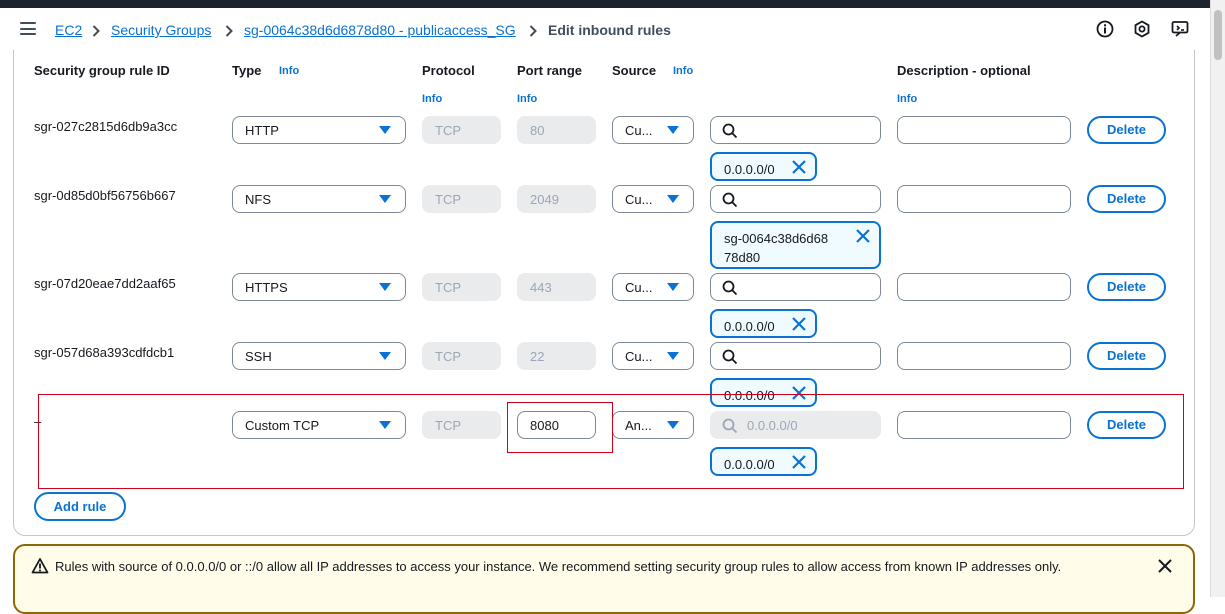 The width and height of the screenshot is (1225, 614). Describe the element at coordinates (319, 130) in the screenshot. I see `type-select: HTTP` at that location.